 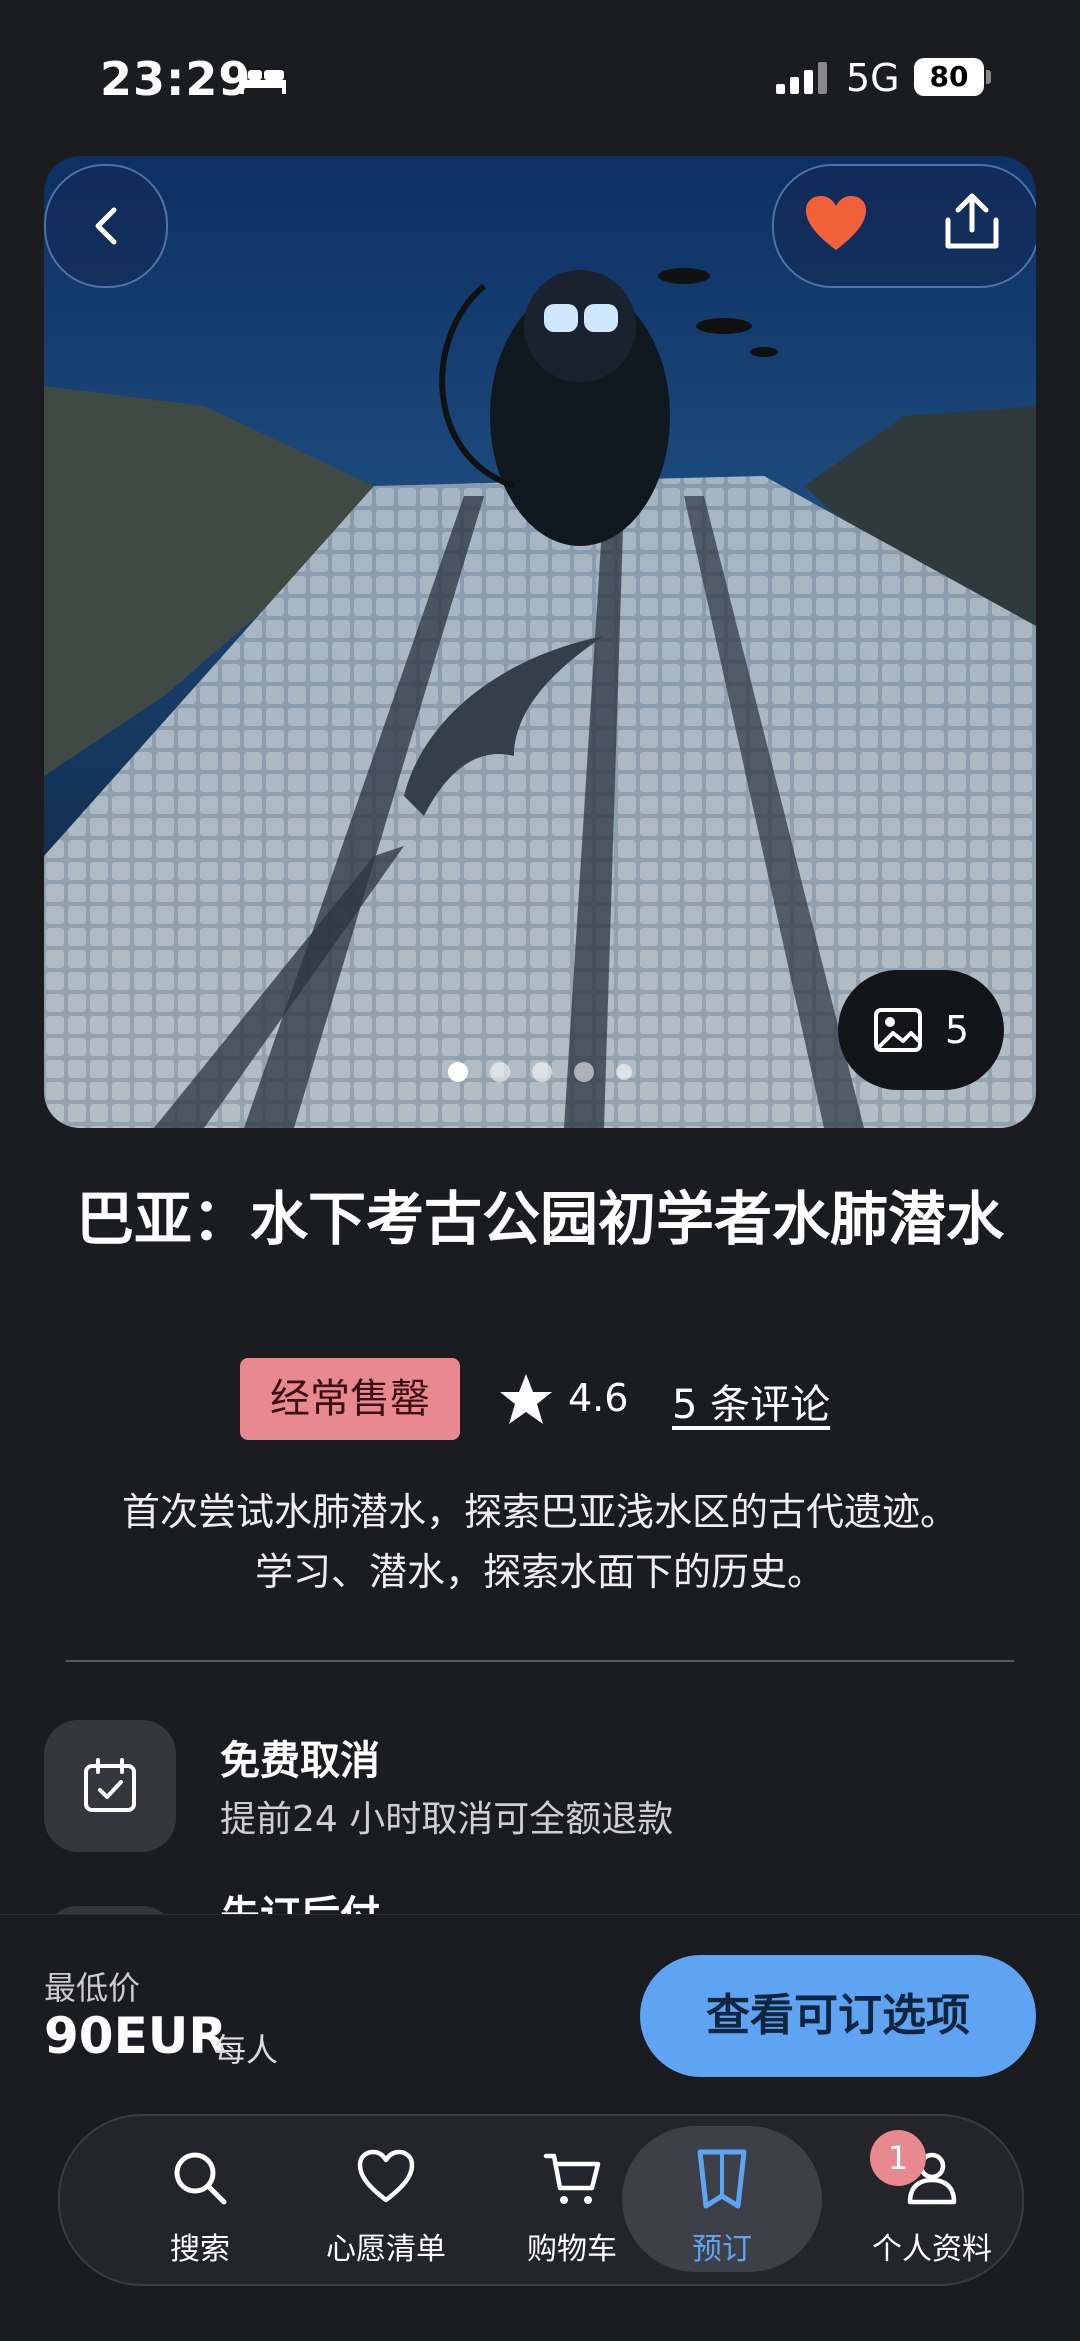 I want to click on rating-value: 4.6, so click(x=598, y=1398).